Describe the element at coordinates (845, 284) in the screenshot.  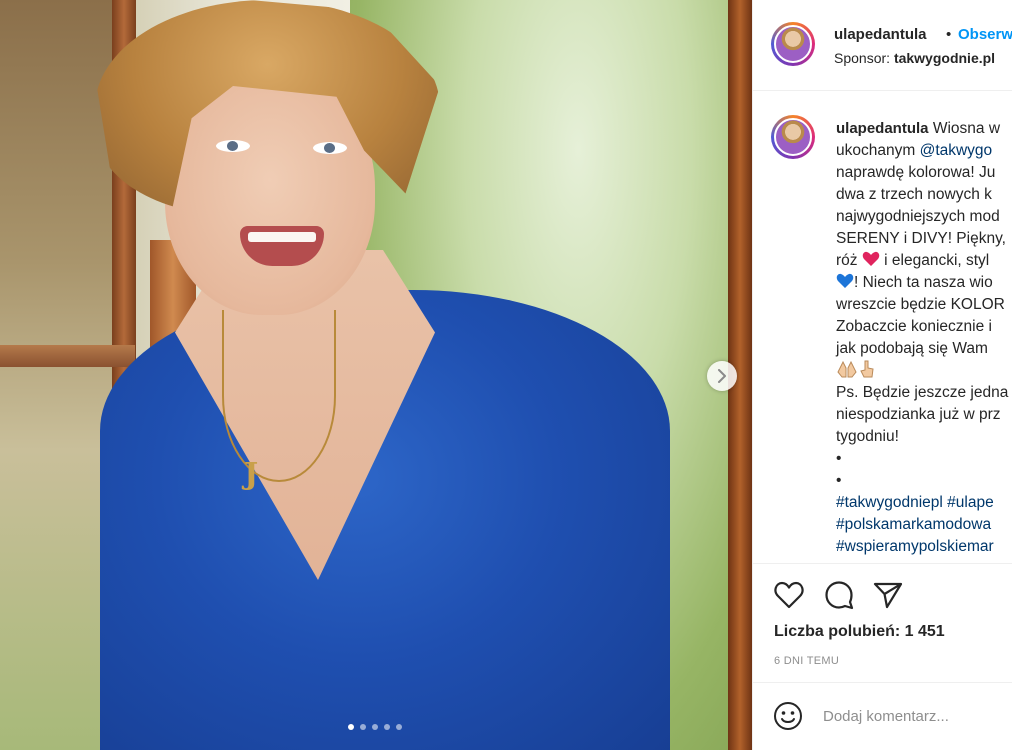
I see `blue-heart-emoji-icon` at that location.